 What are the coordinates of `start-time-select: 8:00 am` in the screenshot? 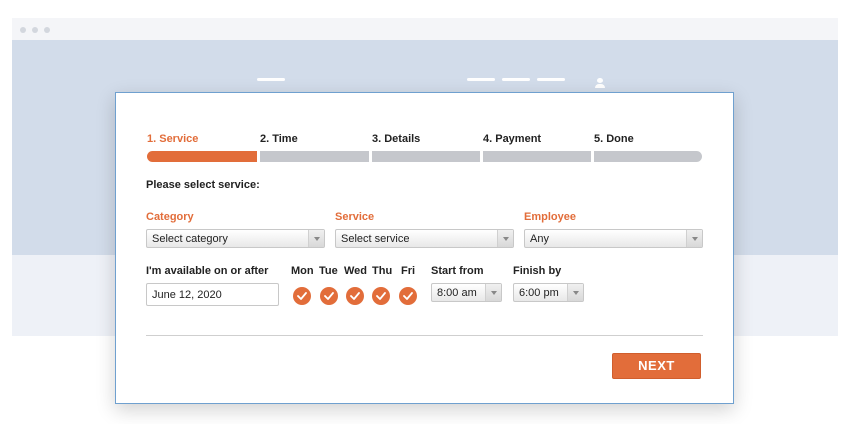 It's located at (466, 292).